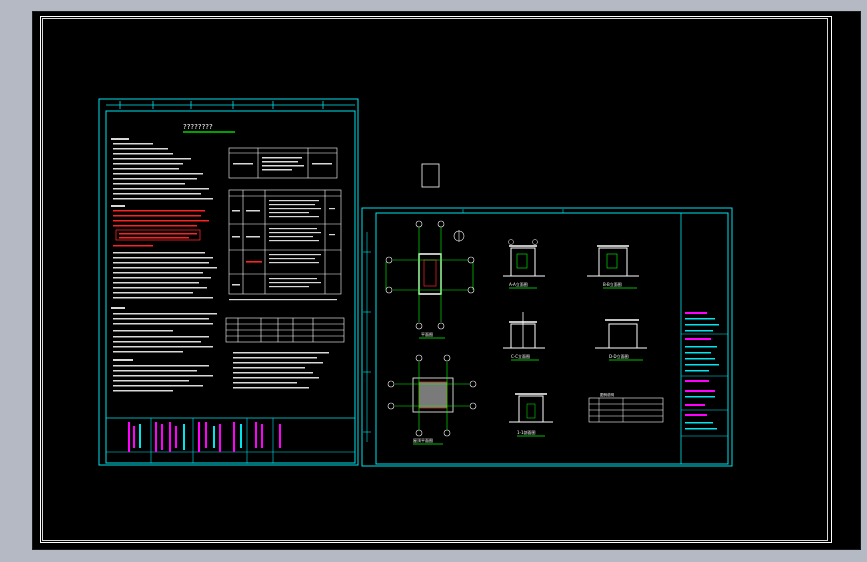  Describe the element at coordinates (524, 336) in the screenshot. I see `elevation-c-view: C-C立面图` at that location.